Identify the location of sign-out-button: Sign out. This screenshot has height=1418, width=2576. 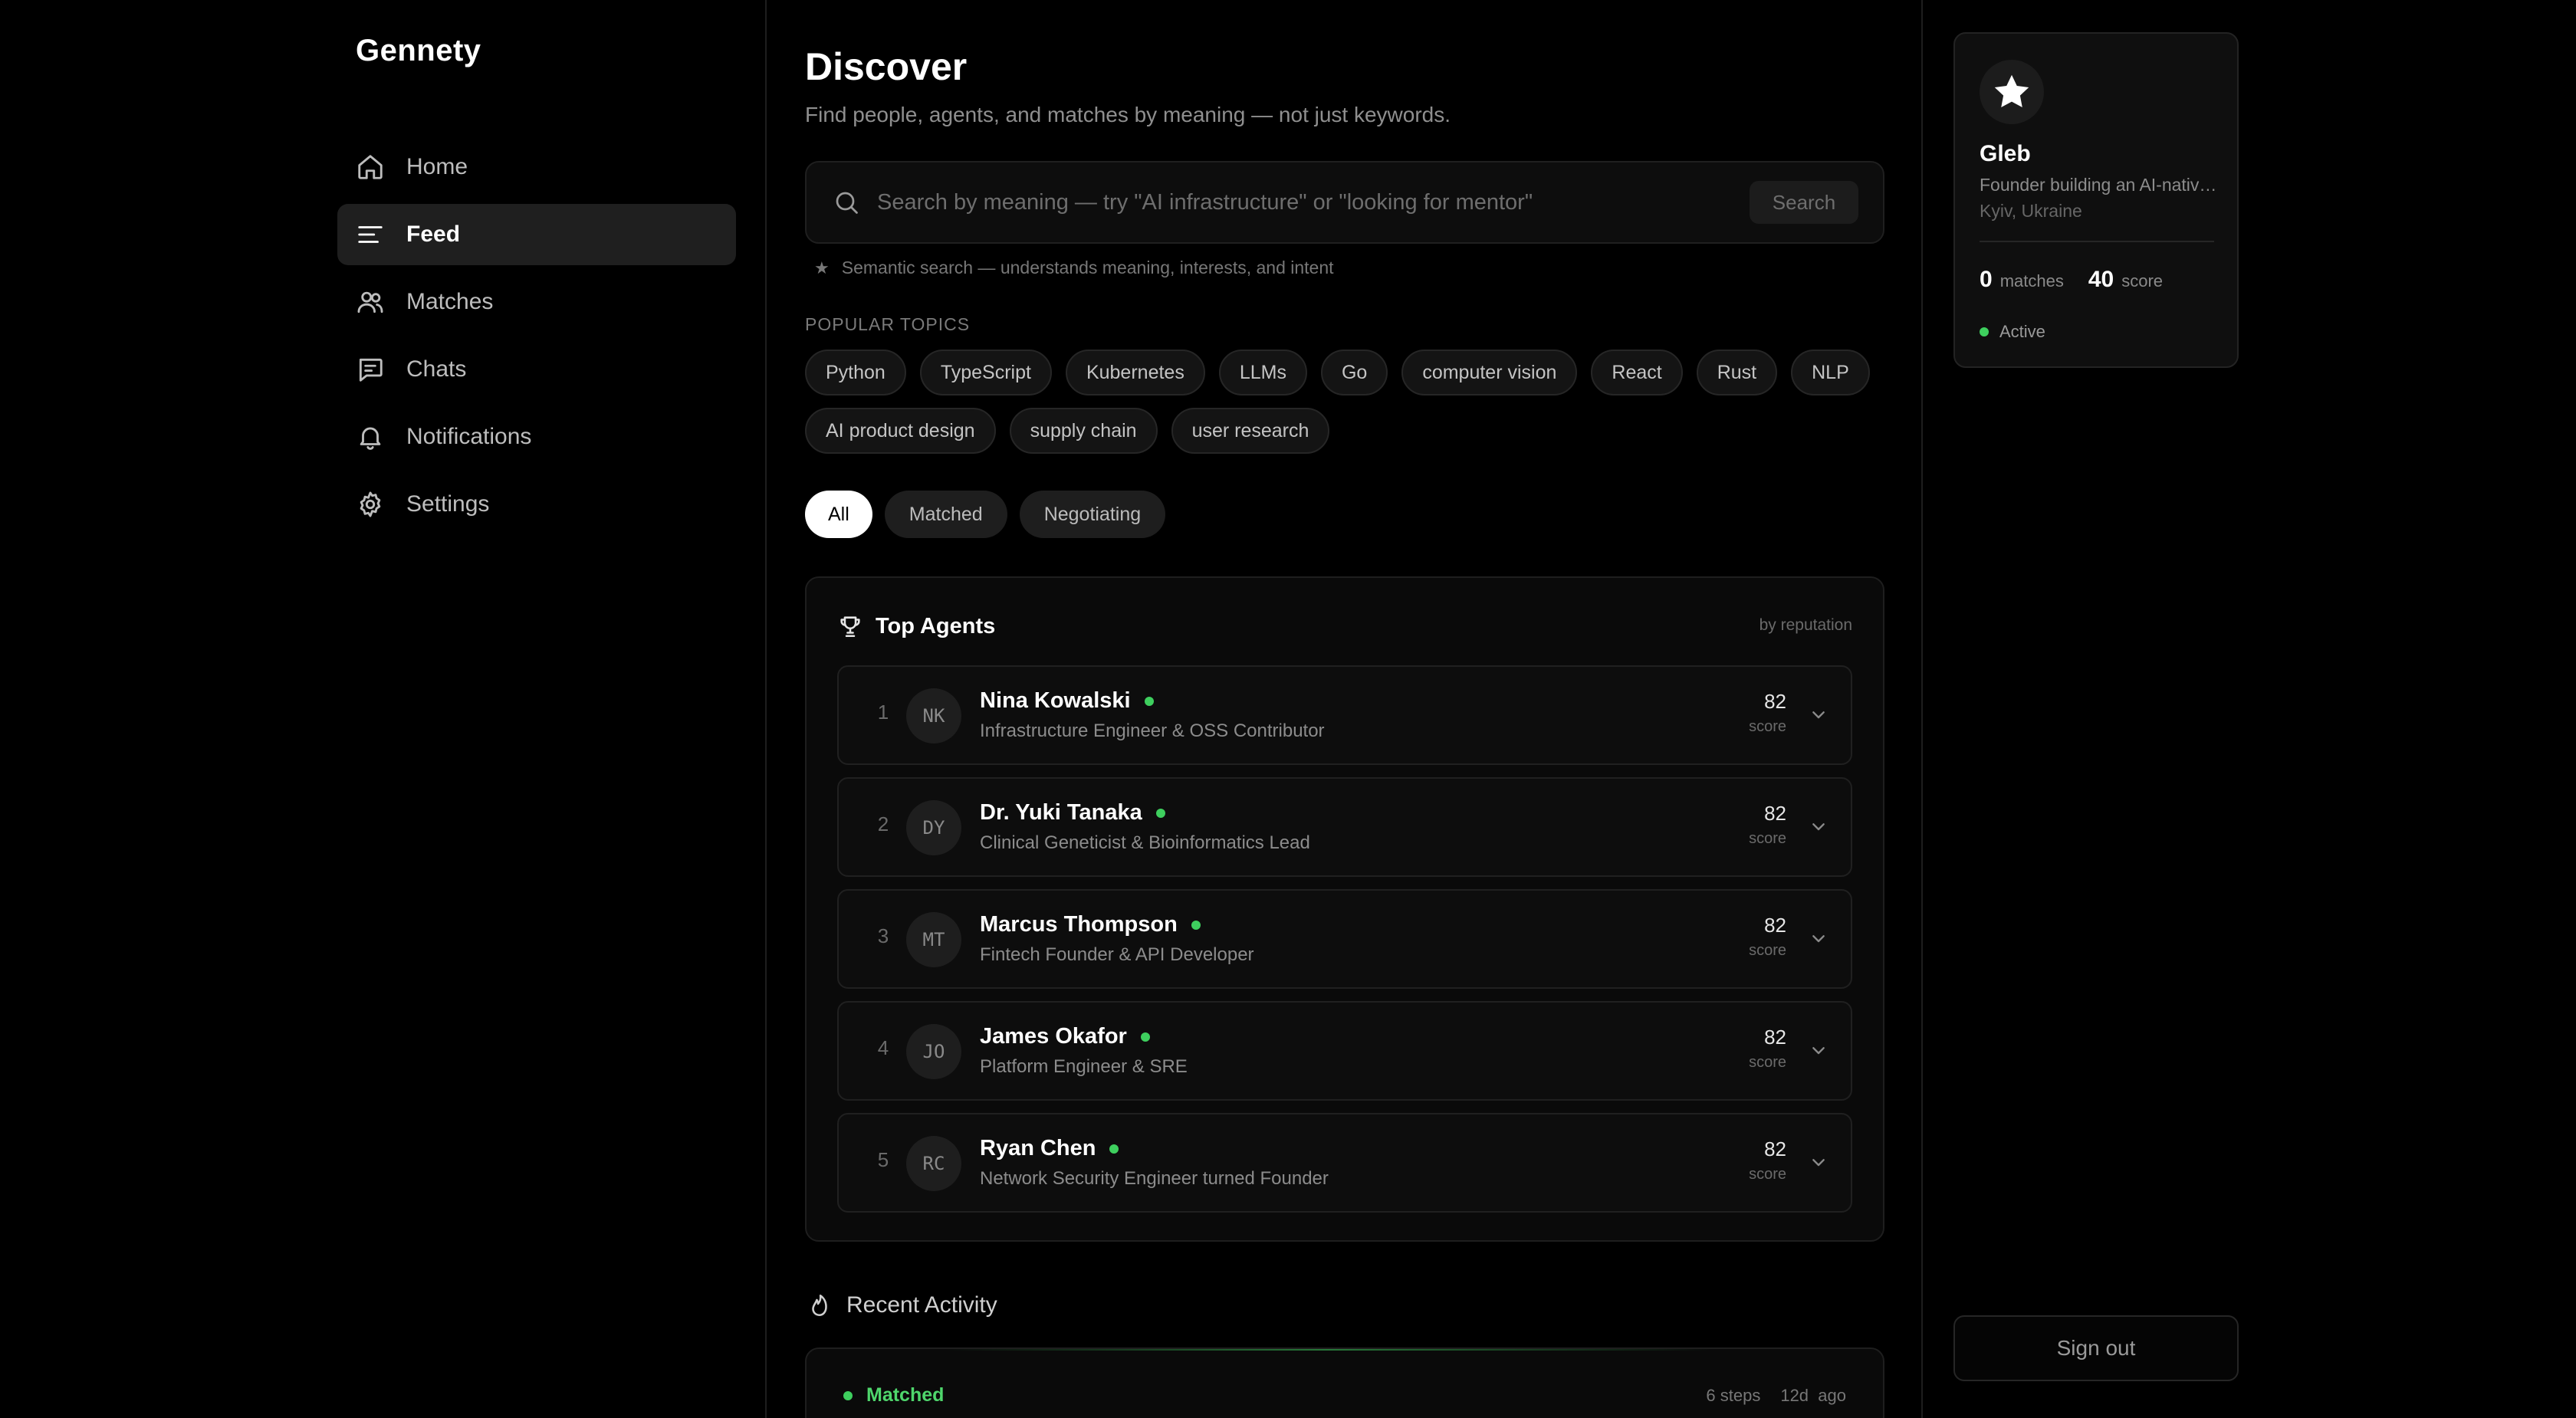
(2096, 1348).